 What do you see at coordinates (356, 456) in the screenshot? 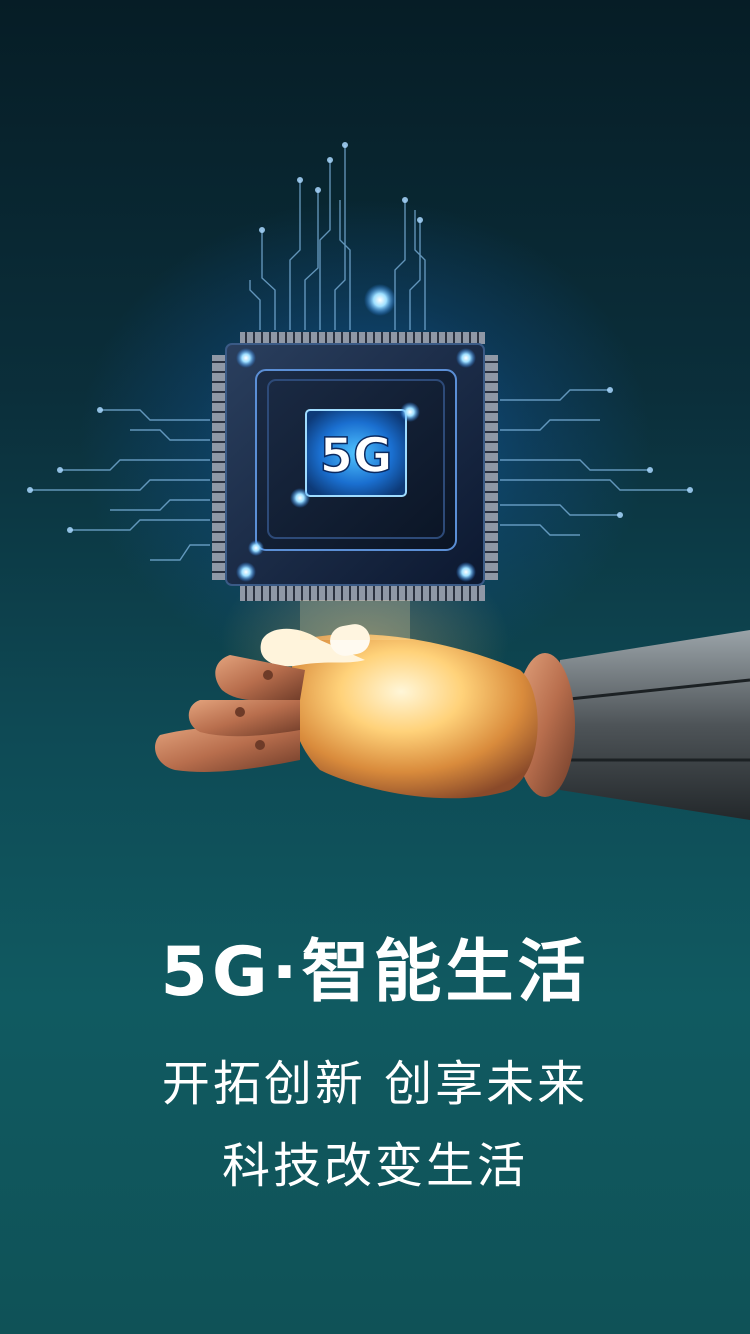
I see `chip-label: 5G` at bounding box center [356, 456].